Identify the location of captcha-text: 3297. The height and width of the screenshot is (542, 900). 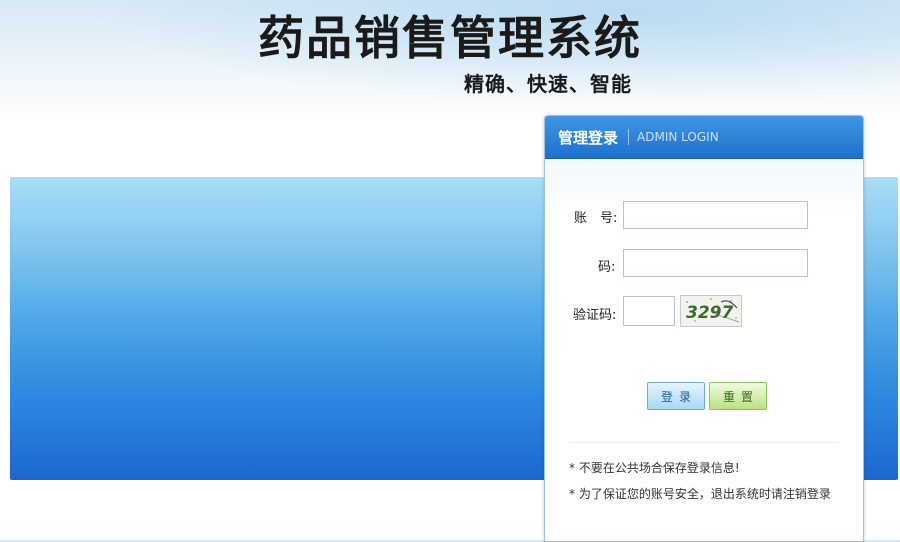
(709, 313).